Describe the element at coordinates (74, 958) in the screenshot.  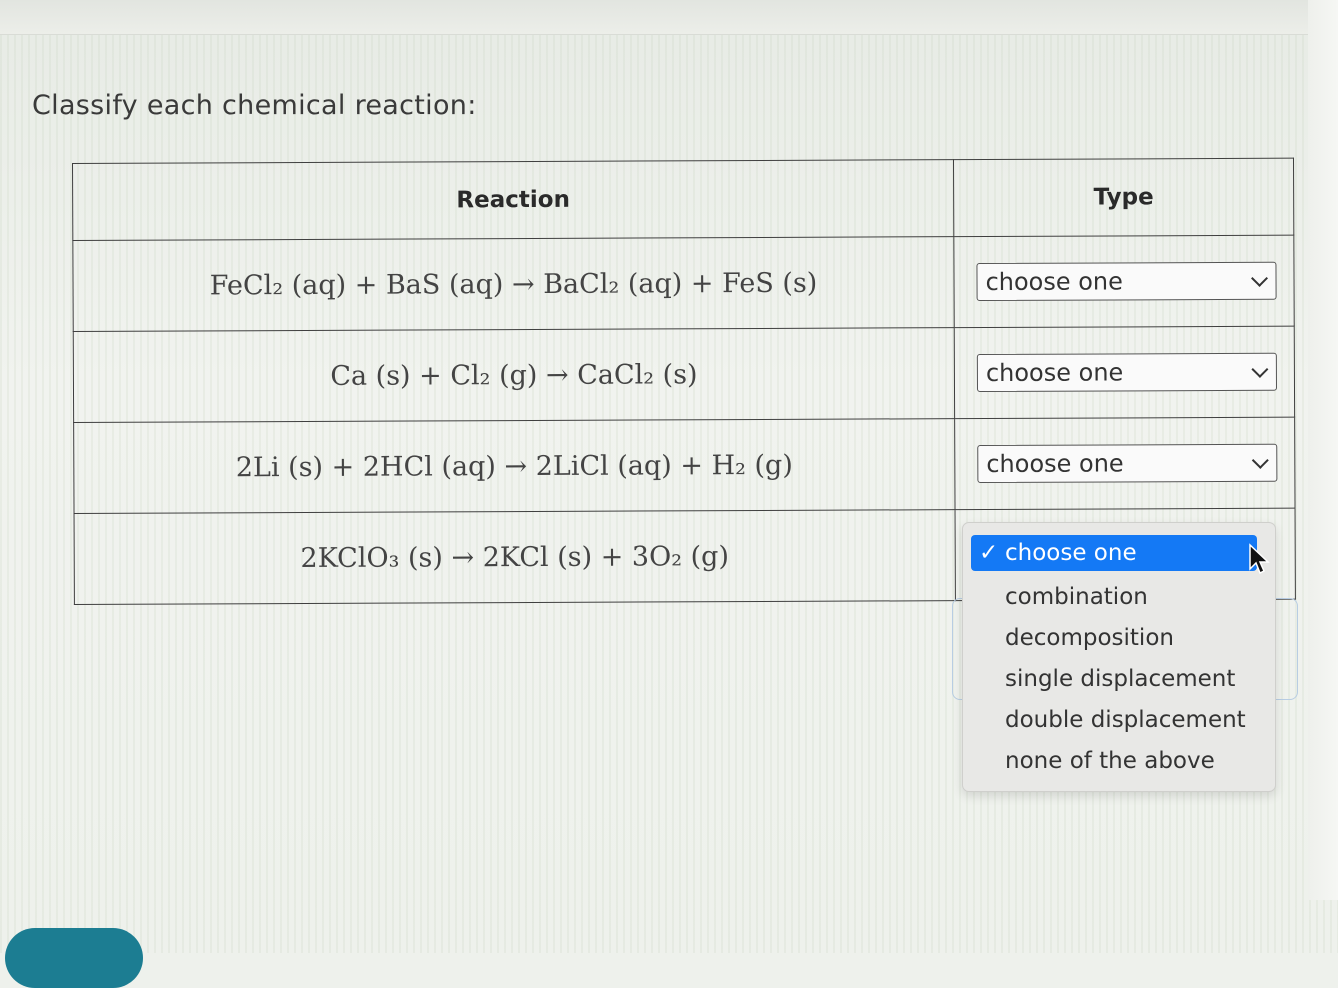
I see `check-button` at that location.